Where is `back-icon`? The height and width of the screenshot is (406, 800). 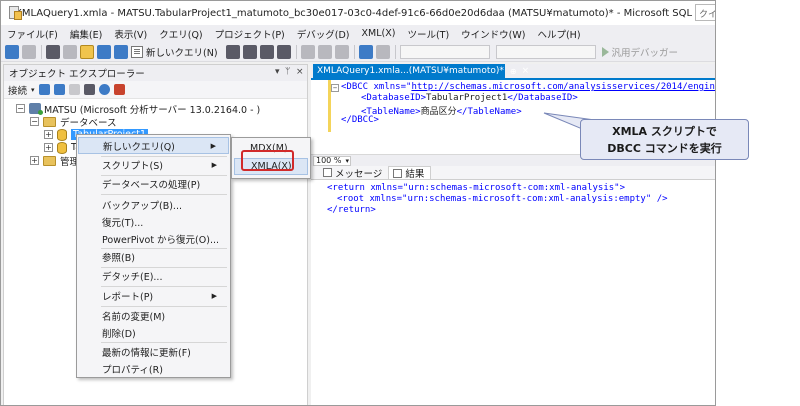 back-icon is located at coordinates (12, 51).